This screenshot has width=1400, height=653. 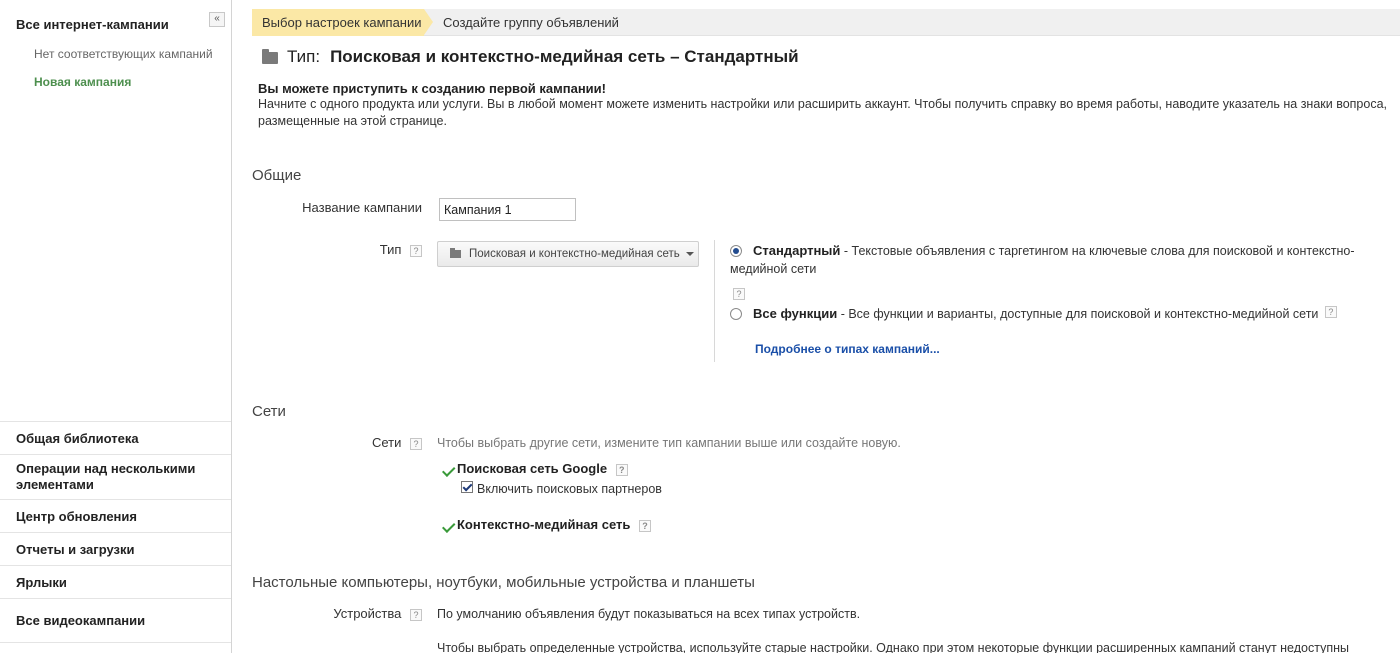 I want to click on networks-label-text: Сети, so click(x=386, y=442).